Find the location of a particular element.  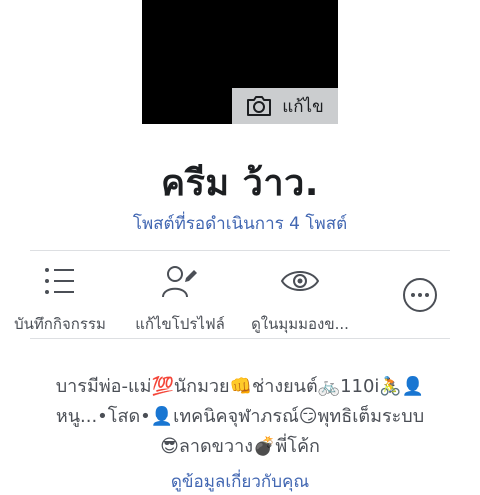

profile-name: ครีม ว้าว. is located at coordinates (239, 183).